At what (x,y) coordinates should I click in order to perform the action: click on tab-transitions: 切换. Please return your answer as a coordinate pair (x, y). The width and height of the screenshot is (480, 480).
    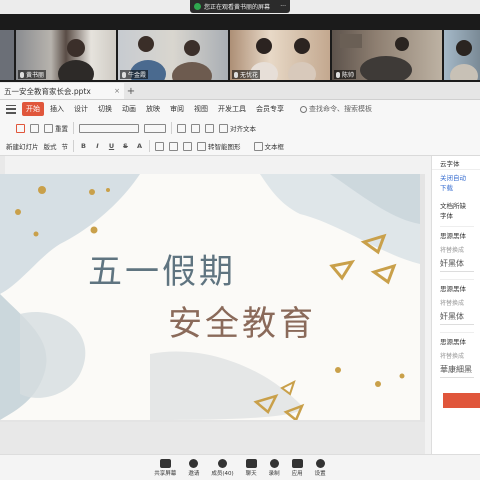
    Looking at the image, I should click on (105, 109).